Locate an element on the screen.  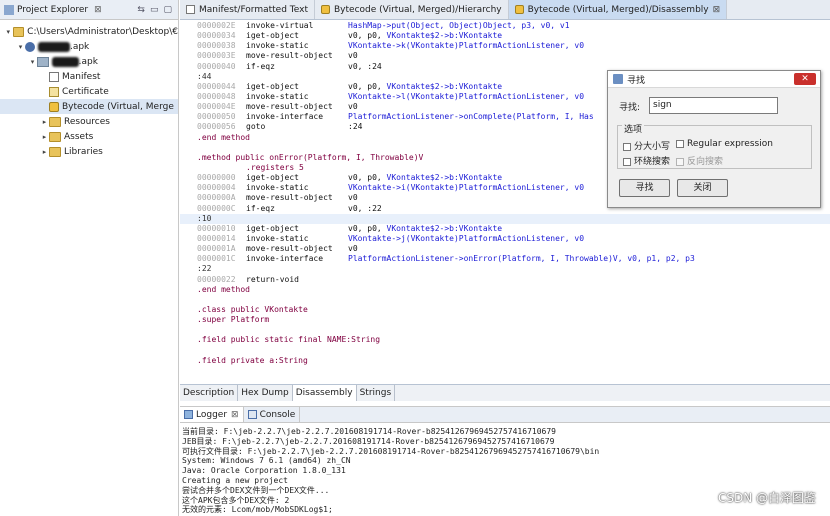
code-line: .end method is located at coordinates (505, 290).